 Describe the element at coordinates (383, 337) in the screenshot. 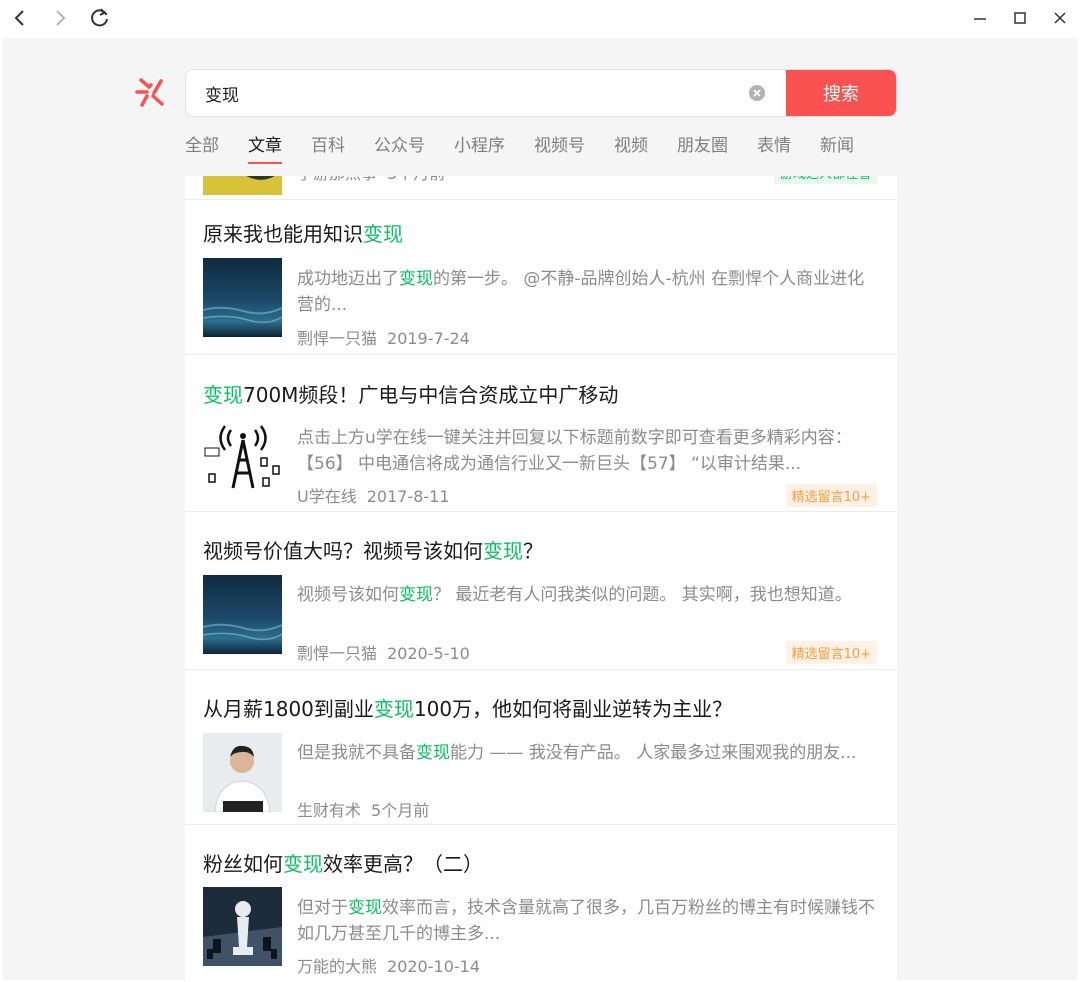

I see `result-meta: 剽悍一只猫 2019-7-24` at that location.